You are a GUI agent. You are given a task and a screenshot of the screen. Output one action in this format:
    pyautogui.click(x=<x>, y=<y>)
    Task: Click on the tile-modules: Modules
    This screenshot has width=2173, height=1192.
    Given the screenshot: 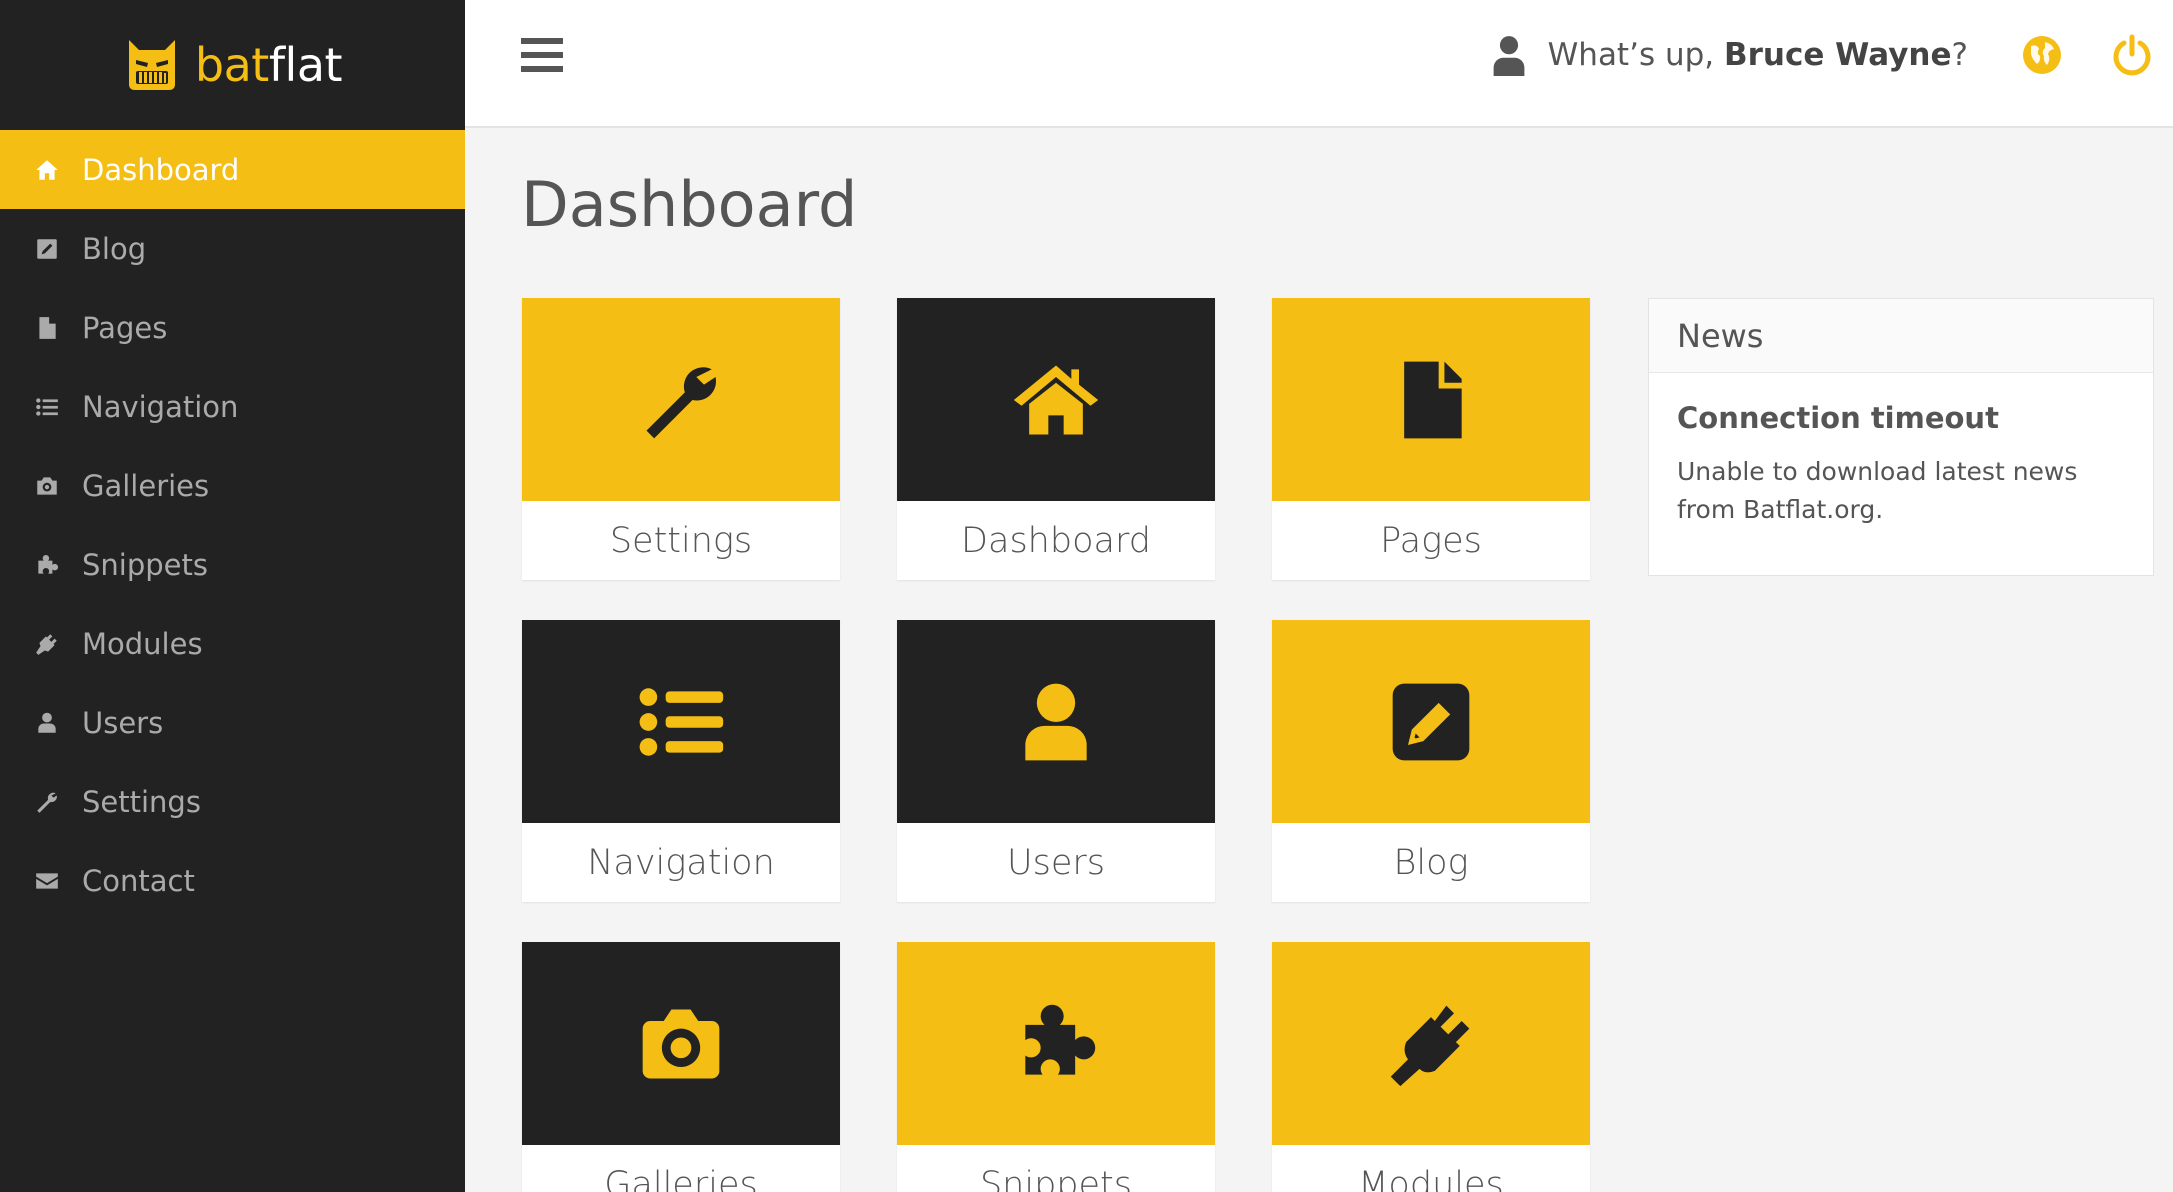 What is the action you would take?
    pyautogui.click(x=1431, y=1067)
    